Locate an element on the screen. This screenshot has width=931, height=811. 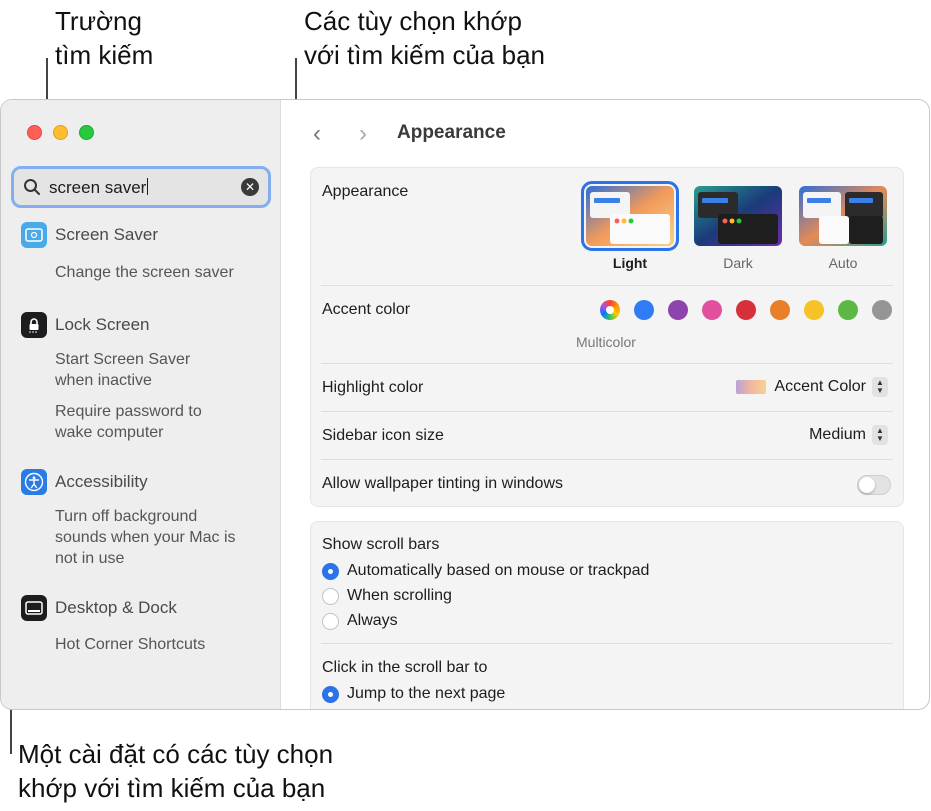
sidebar-subitem-require-password: Require password to wake computer is located at coordinates (128, 422).